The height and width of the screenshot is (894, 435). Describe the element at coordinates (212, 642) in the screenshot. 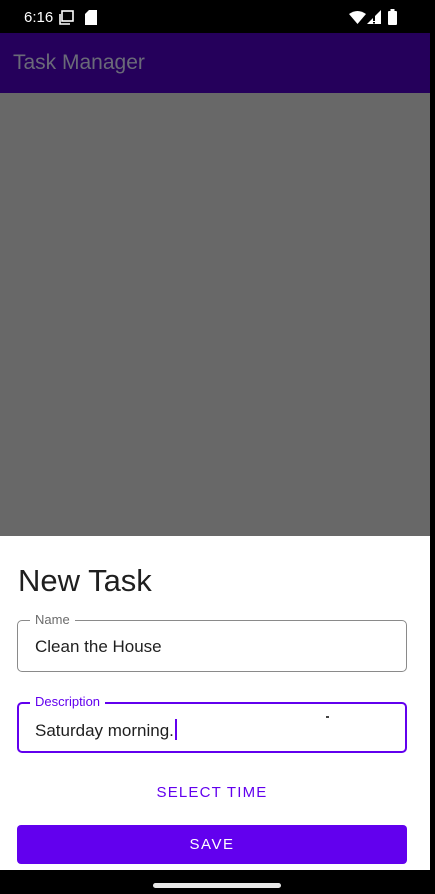

I see `name-field: Name Clean the House` at that location.